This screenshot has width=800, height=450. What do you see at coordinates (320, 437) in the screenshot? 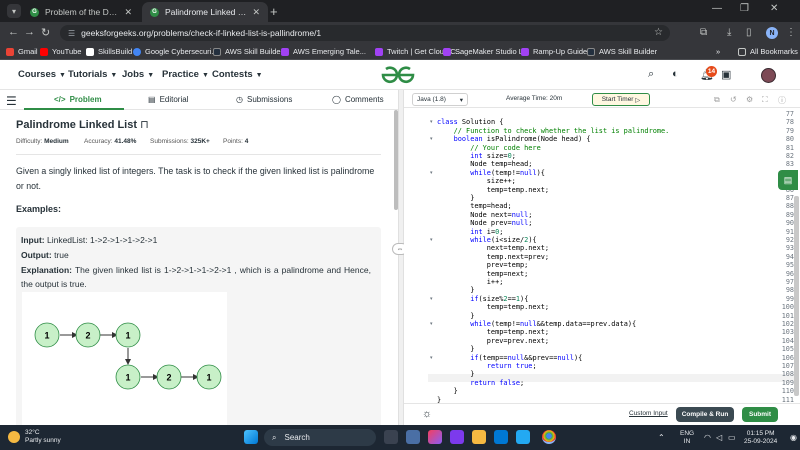
I see `taskbar-search: ⌕ Search` at bounding box center [320, 437].